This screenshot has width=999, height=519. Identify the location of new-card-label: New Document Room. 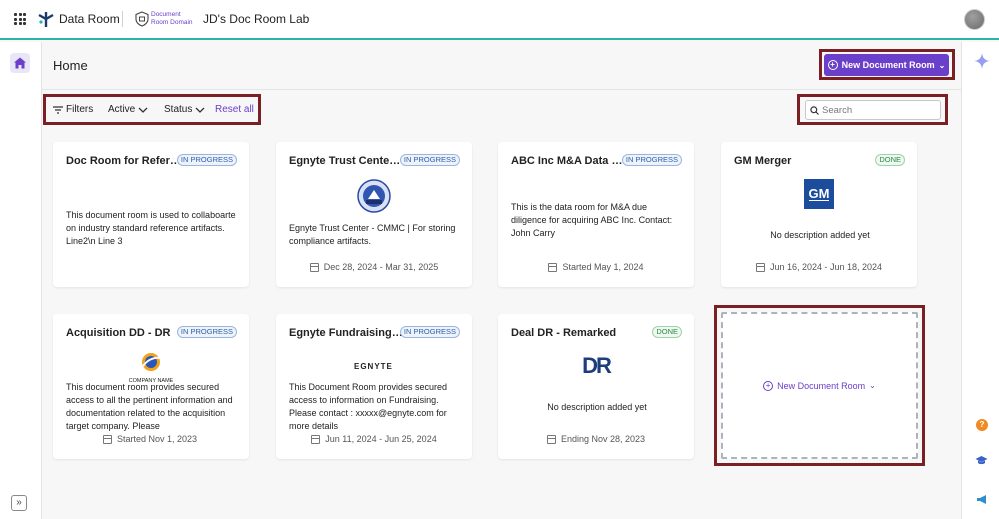
(821, 385).